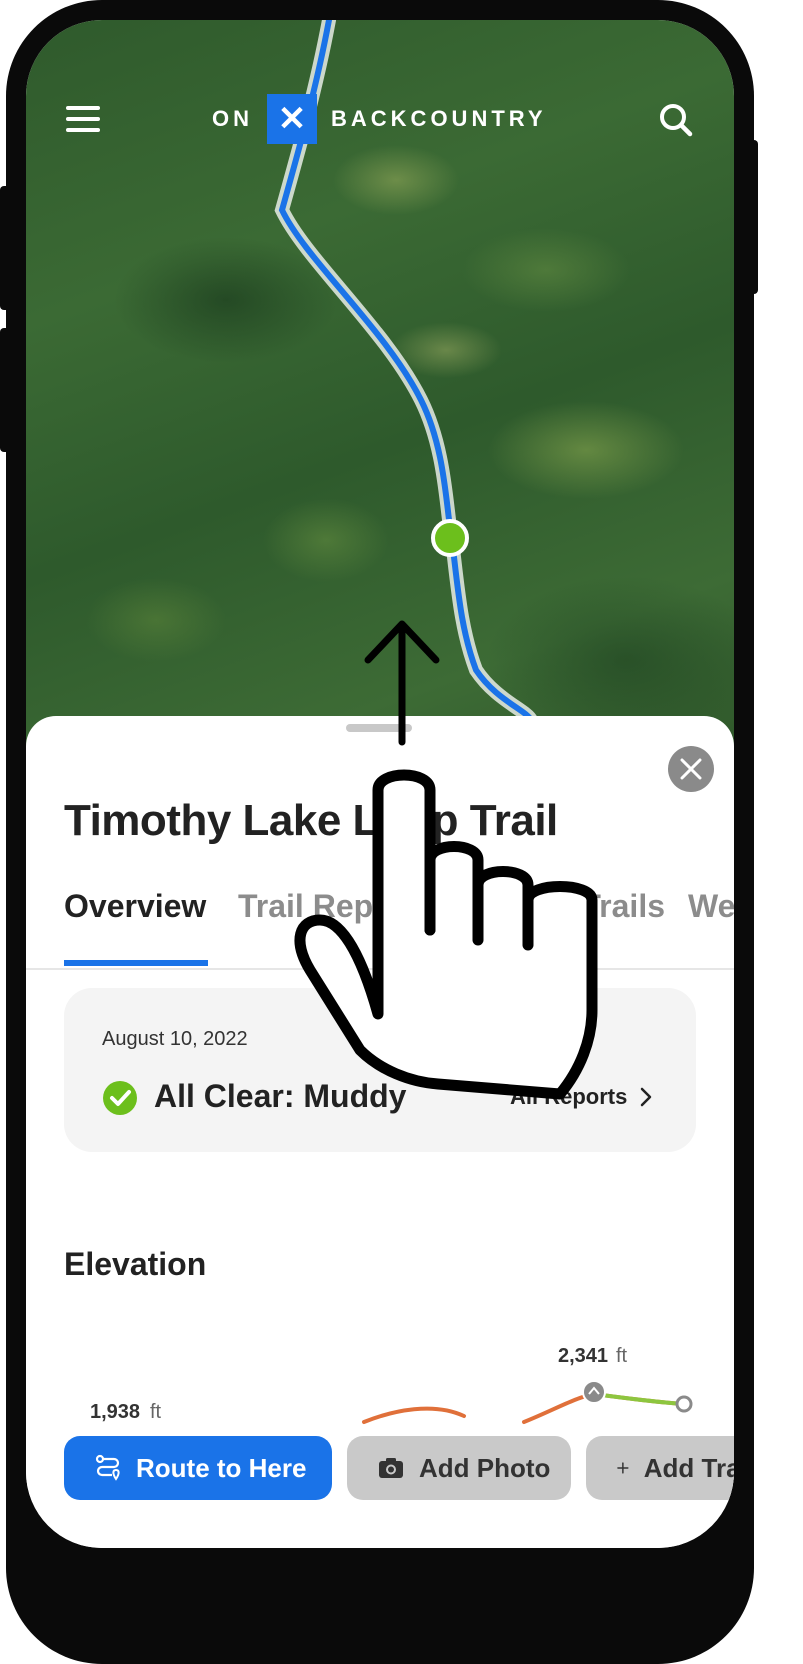  I want to click on tab-nearby-trails: Nearby Trails, so click(564, 906).